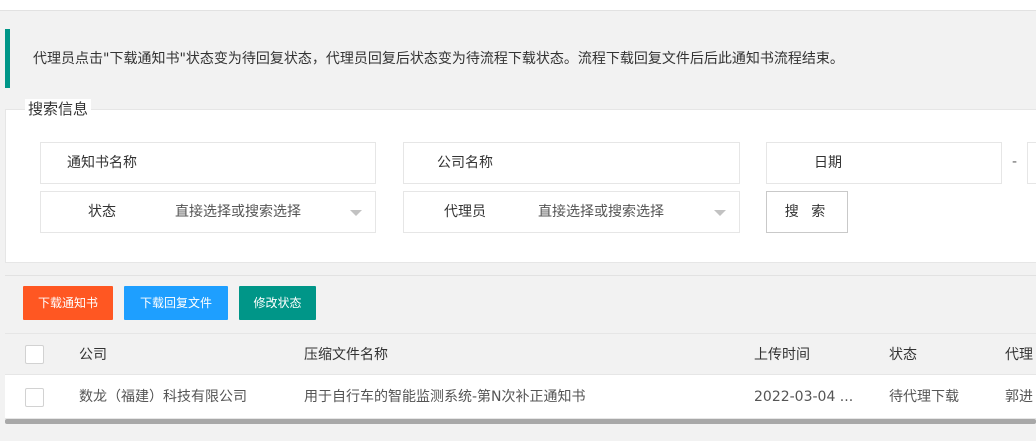 The height and width of the screenshot is (441, 1036). What do you see at coordinates (346, 355) in the screenshot?
I see `header-filename: 压缩文件名称` at bounding box center [346, 355].